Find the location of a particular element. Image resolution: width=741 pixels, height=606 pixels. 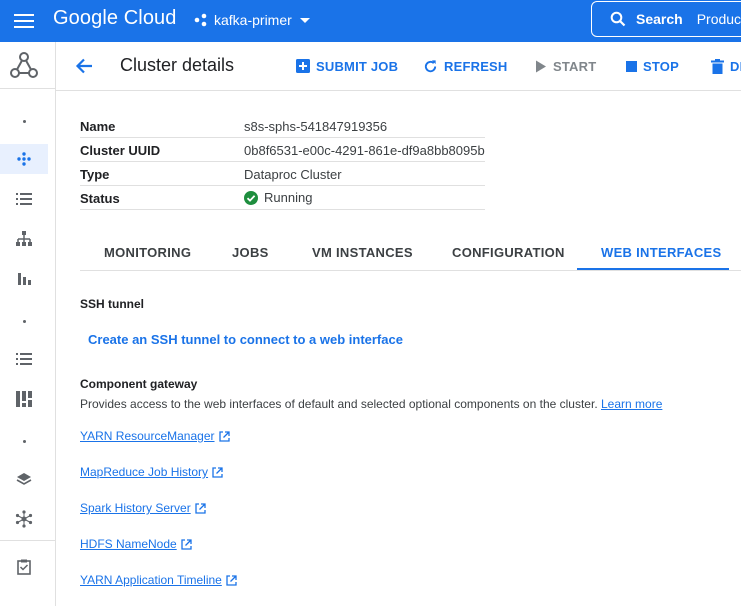

detail-value: 0b8f6531-e00c-4291-861e-df9a8bb8095b is located at coordinates (364, 150).